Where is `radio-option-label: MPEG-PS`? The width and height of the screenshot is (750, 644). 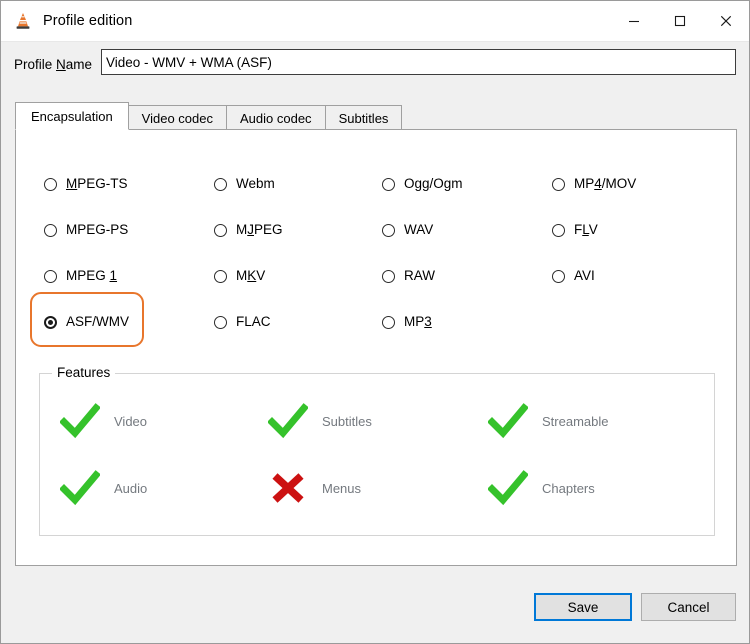 radio-option-label: MPEG-PS is located at coordinates (97, 230).